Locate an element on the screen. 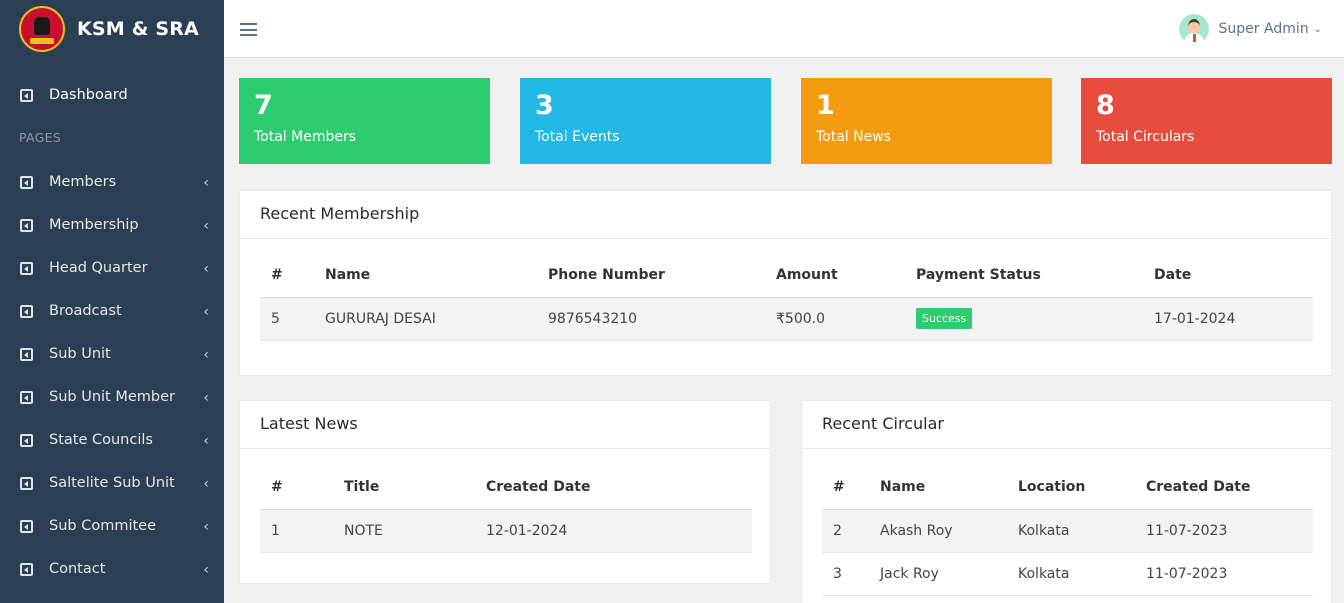  top-bar: Super Admin ⌄ is located at coordinates (784, 29).